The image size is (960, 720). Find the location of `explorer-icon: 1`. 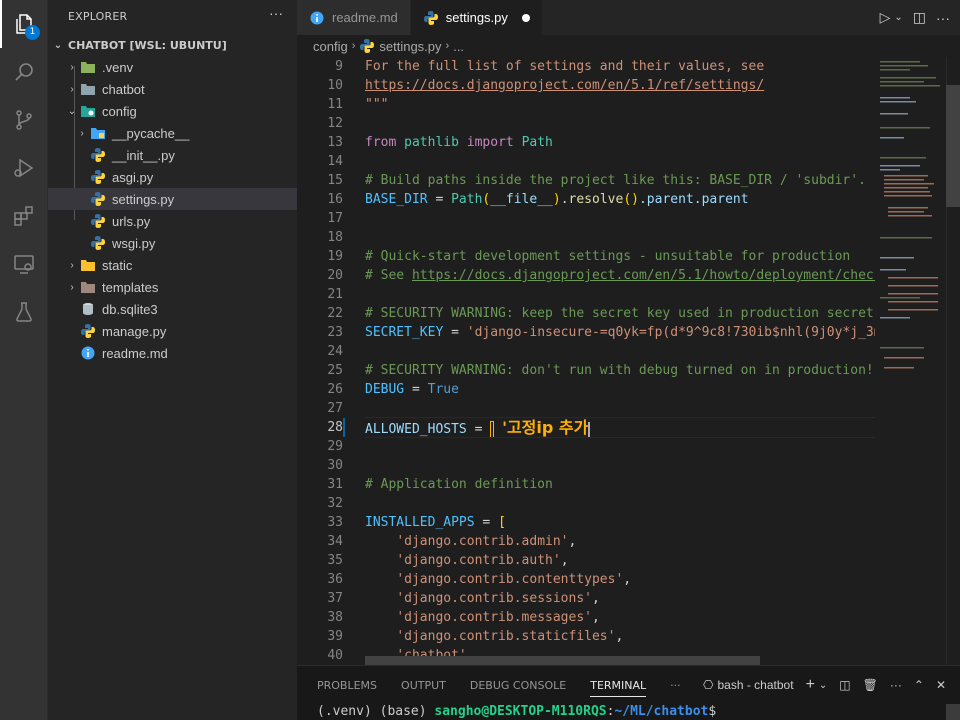

explorer-icon: 1 is located at coordinates (24, 24).